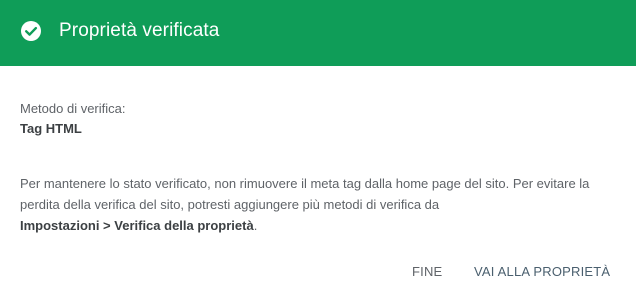  I want to click on verification-method-label: Metodo di verifica:, so click(73, 108).